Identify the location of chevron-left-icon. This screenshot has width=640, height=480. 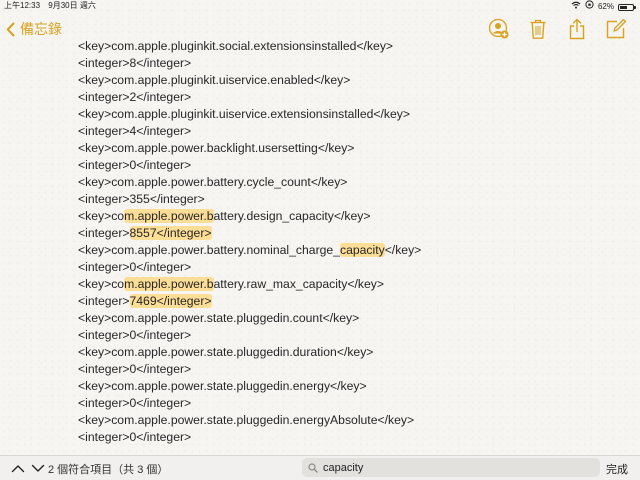
(10, 29).